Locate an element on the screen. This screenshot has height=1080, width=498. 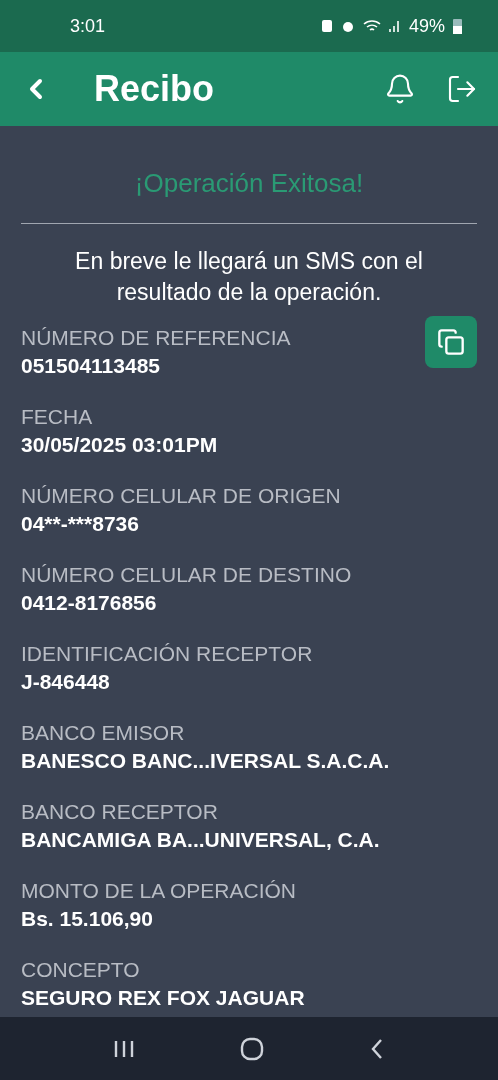
wifi-icon is located at coordinates (371, 26).